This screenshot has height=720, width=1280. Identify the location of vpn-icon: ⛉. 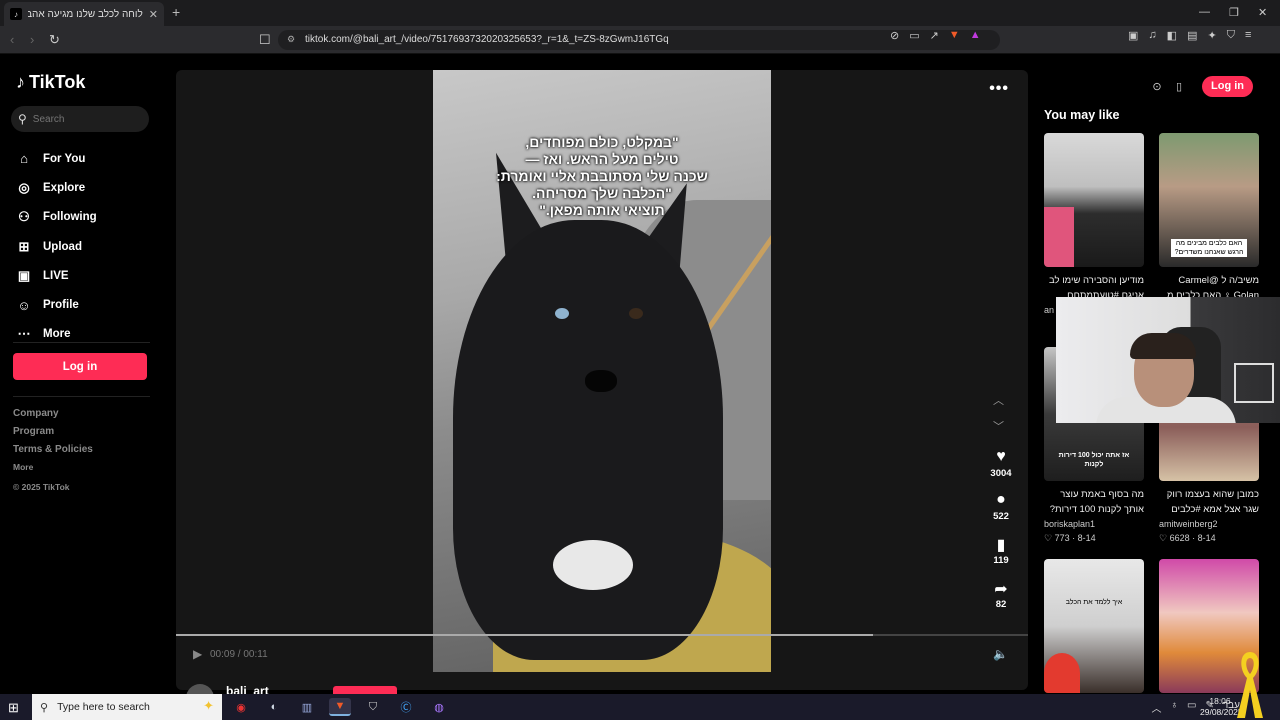
(1231, 35).